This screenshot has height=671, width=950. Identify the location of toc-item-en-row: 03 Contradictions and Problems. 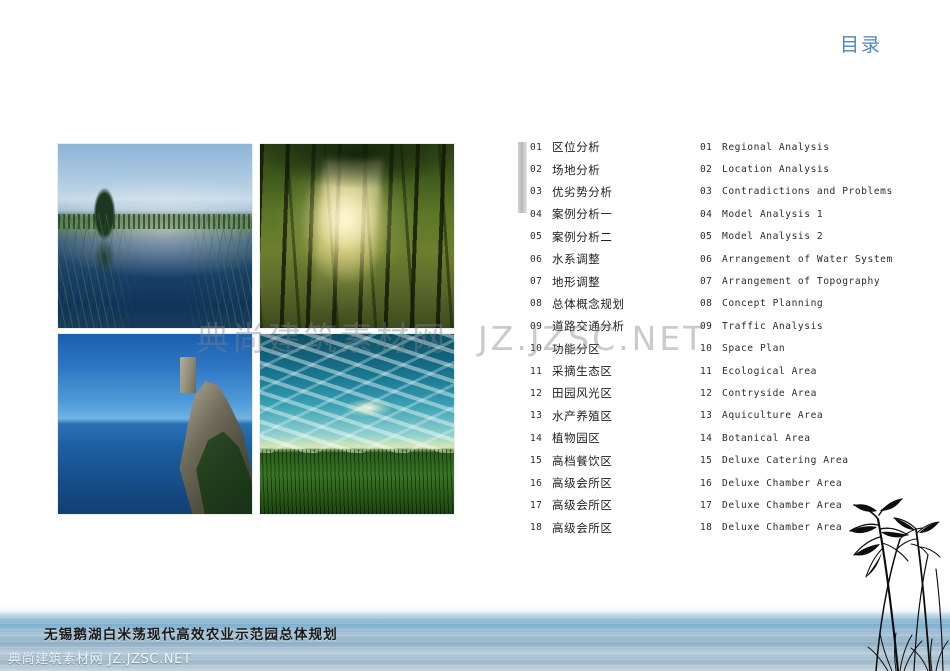
(825, 192).